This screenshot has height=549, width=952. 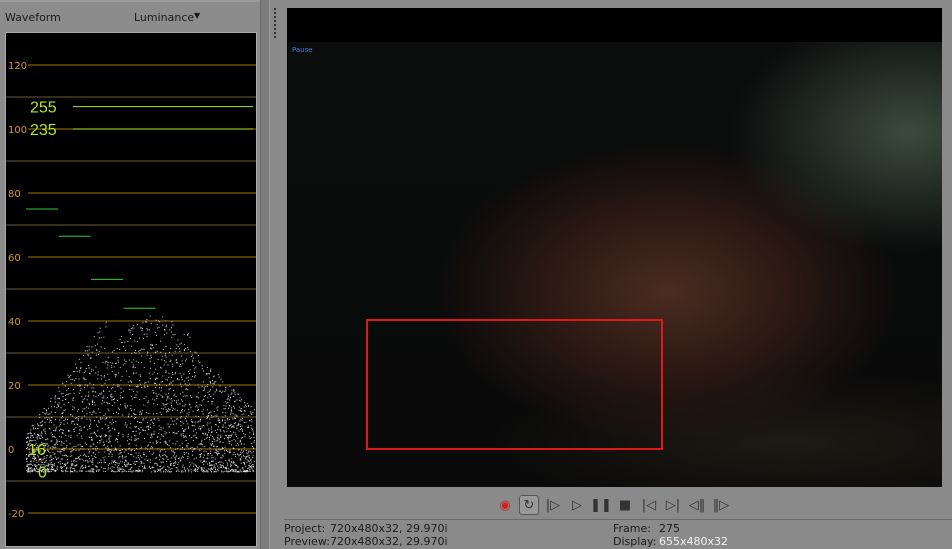 I want to click on next-marker-button: ‖▷, so click(x=721, y=505).